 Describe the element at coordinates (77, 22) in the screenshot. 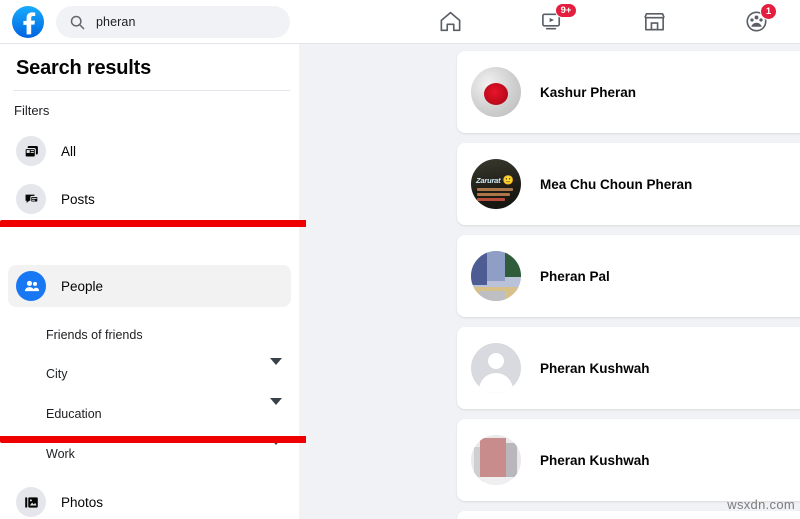

I see `search-icon` at that location.